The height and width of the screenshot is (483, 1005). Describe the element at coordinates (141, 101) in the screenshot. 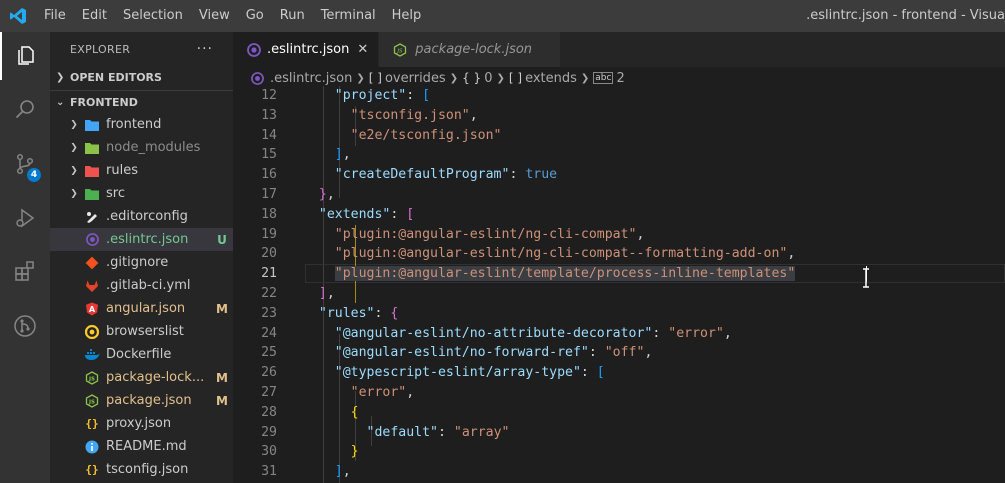

I see `frontend-section: ⌄ FRONTEND` at that location.